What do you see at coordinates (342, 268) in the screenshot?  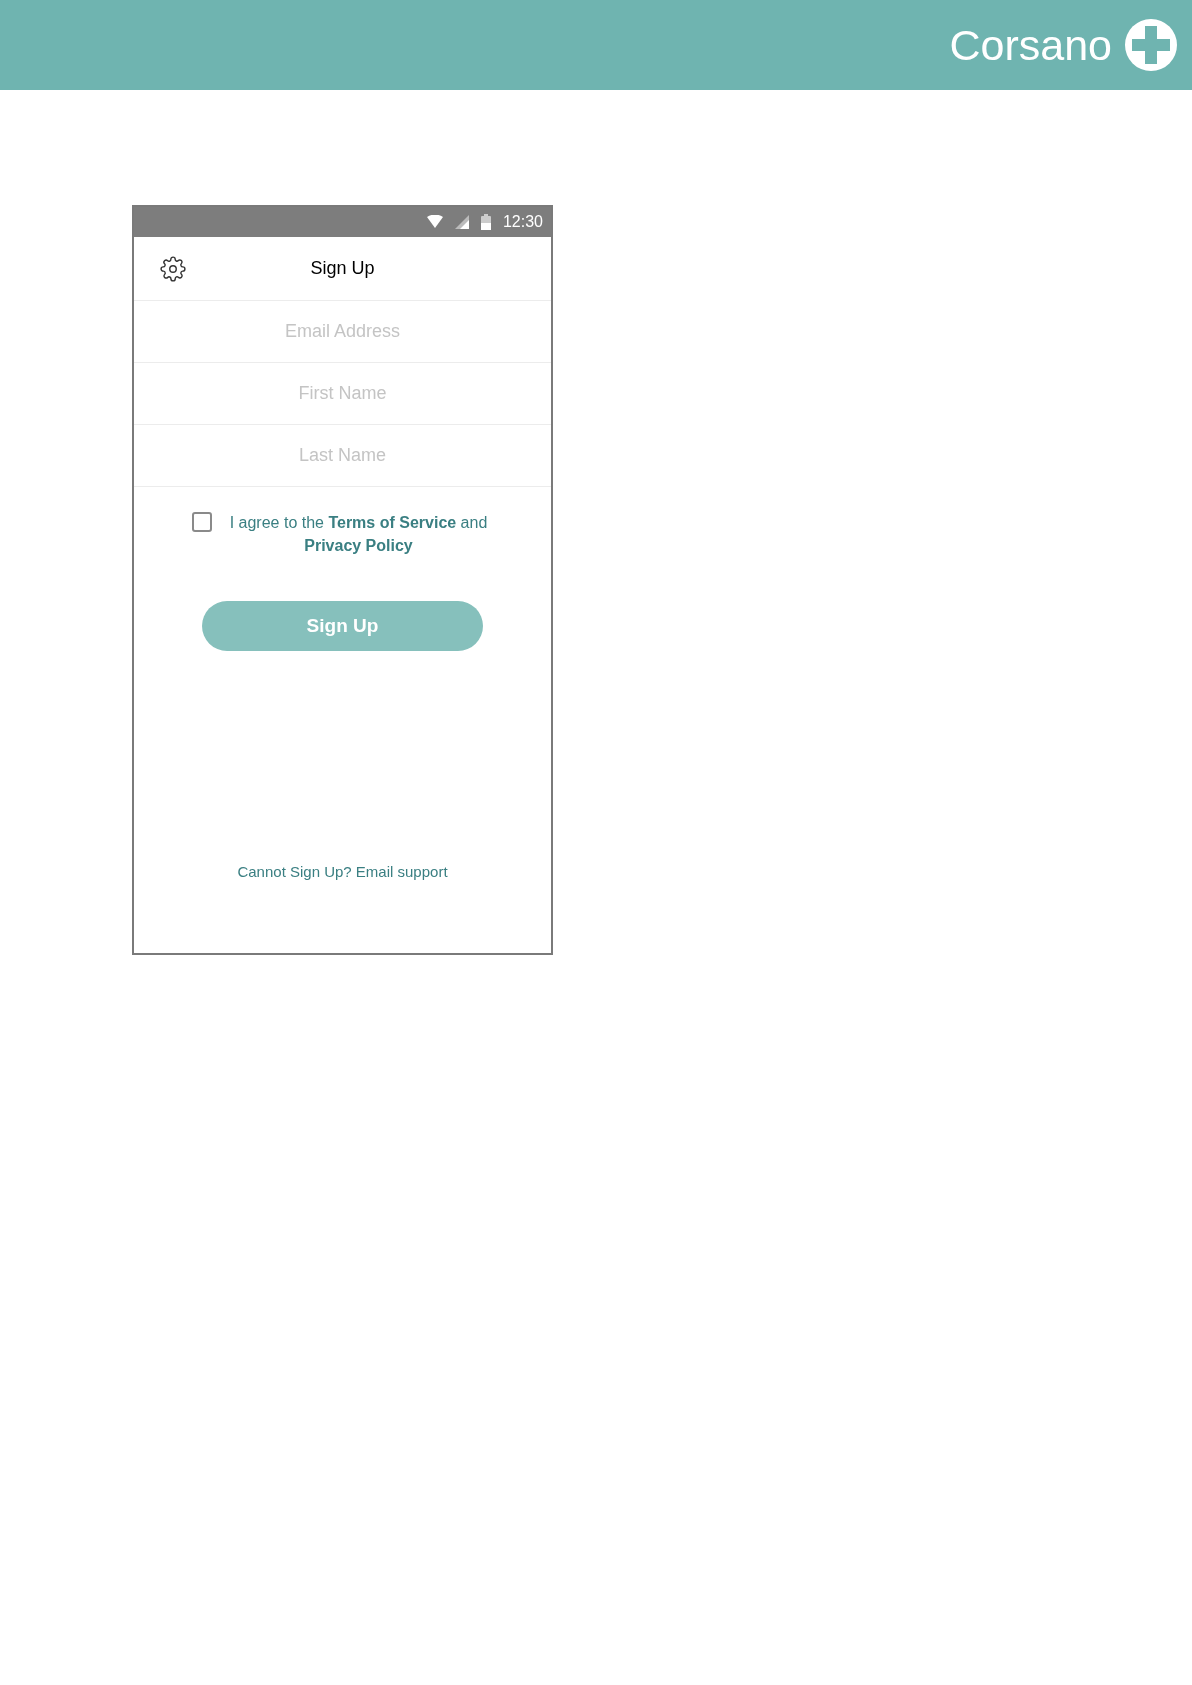 I see `screen-title: Sign Up` at bounding box center [342, 268].